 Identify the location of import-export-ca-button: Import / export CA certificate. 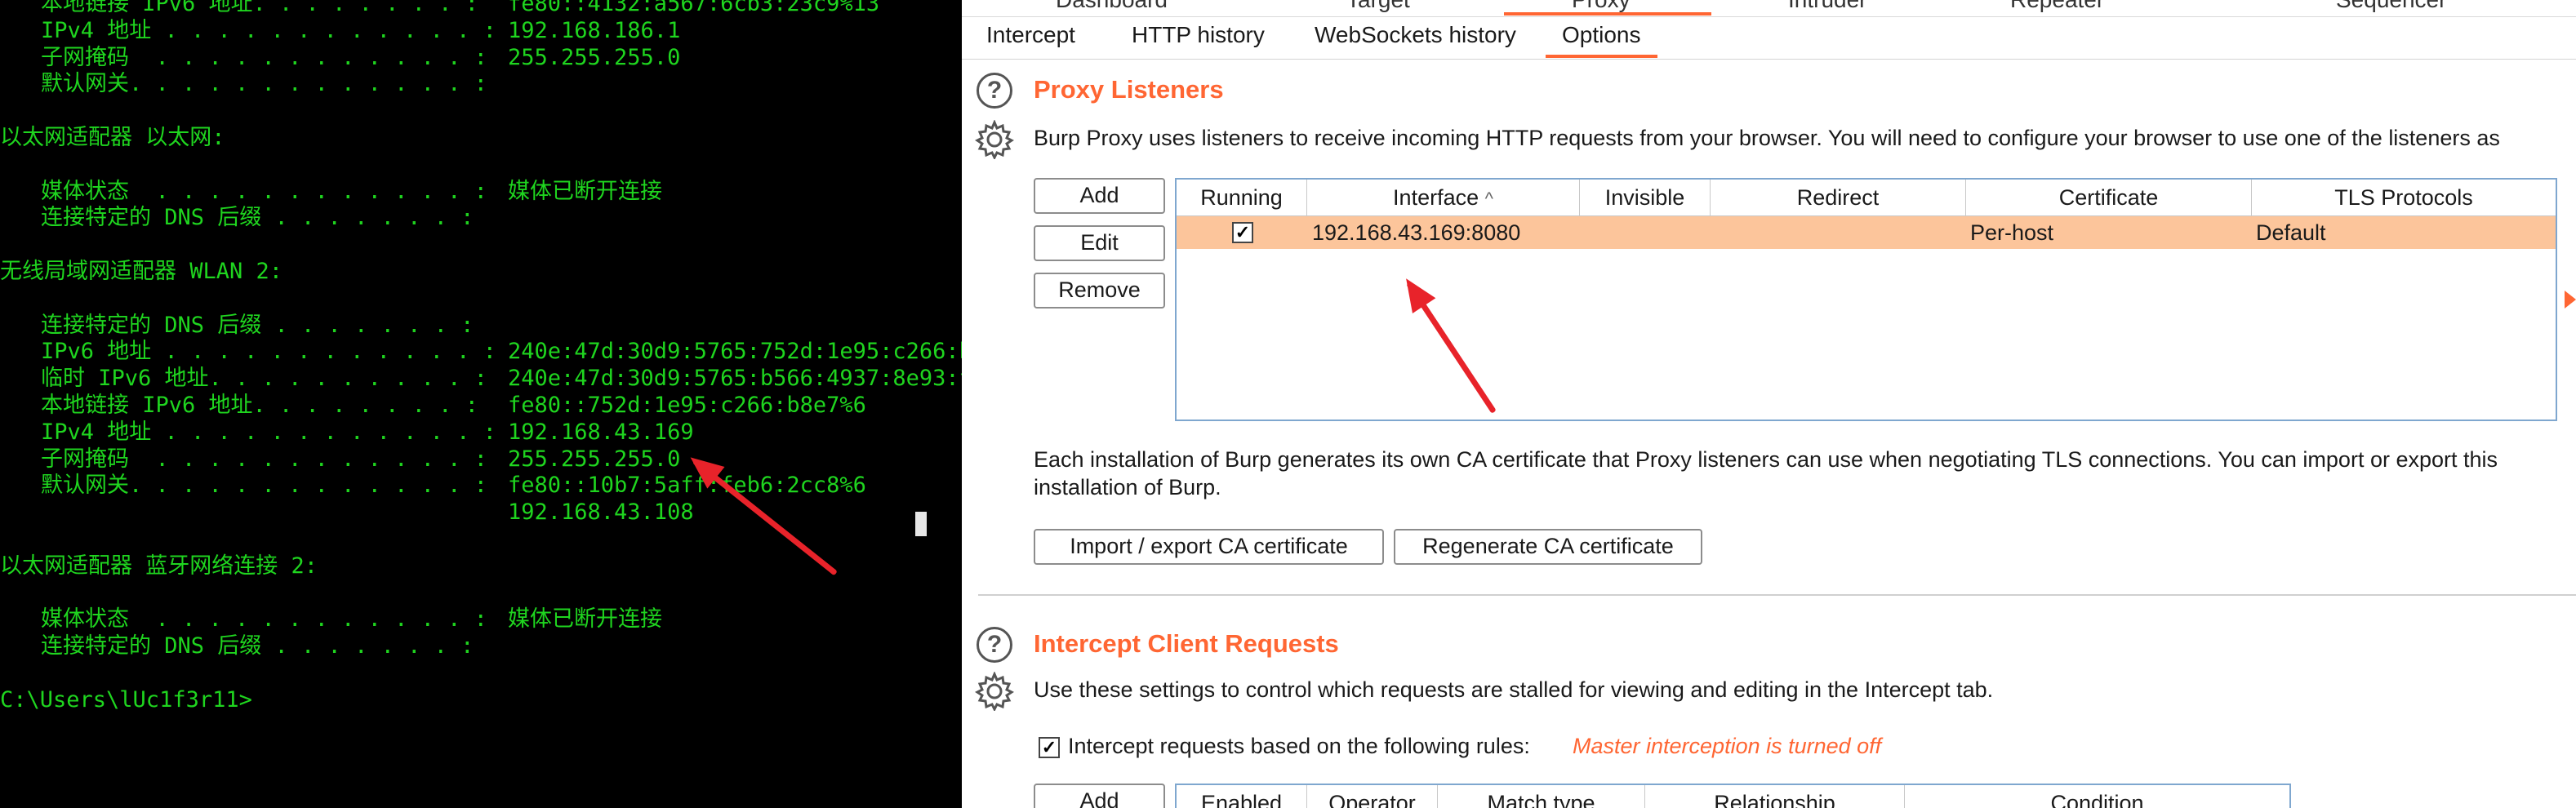
(1209, 547).